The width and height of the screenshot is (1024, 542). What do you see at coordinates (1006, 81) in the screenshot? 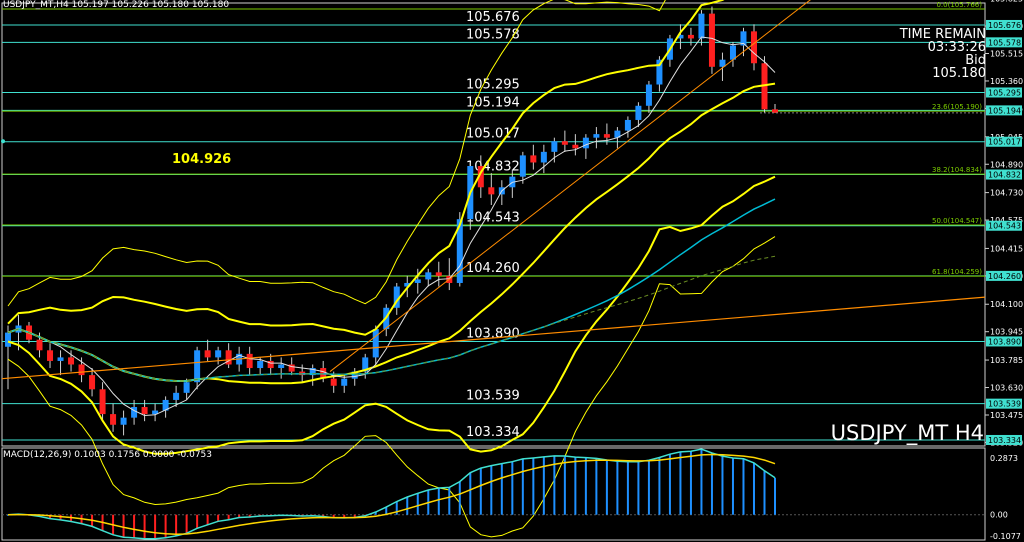
I see `y-tick-label: 105.360` at bounding box center [1006, 81].